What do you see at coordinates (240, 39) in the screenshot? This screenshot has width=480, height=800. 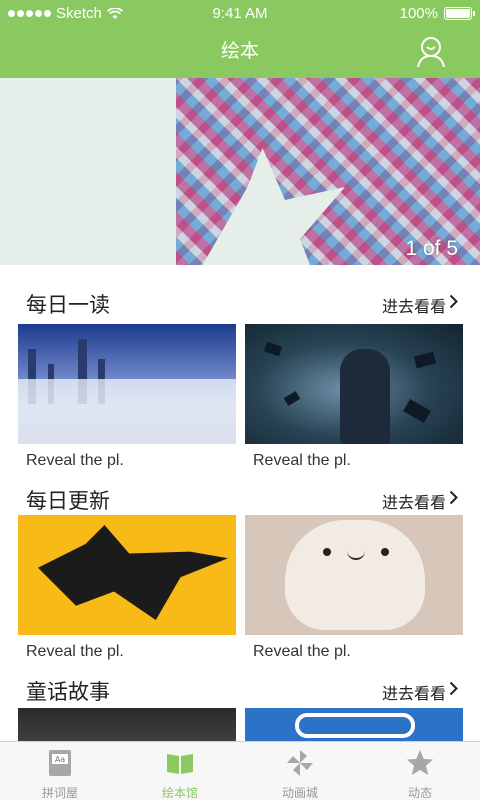 I see `top-bar: Sketch 9:41 AM 100% 绘本` at bounding box center [240, 39].